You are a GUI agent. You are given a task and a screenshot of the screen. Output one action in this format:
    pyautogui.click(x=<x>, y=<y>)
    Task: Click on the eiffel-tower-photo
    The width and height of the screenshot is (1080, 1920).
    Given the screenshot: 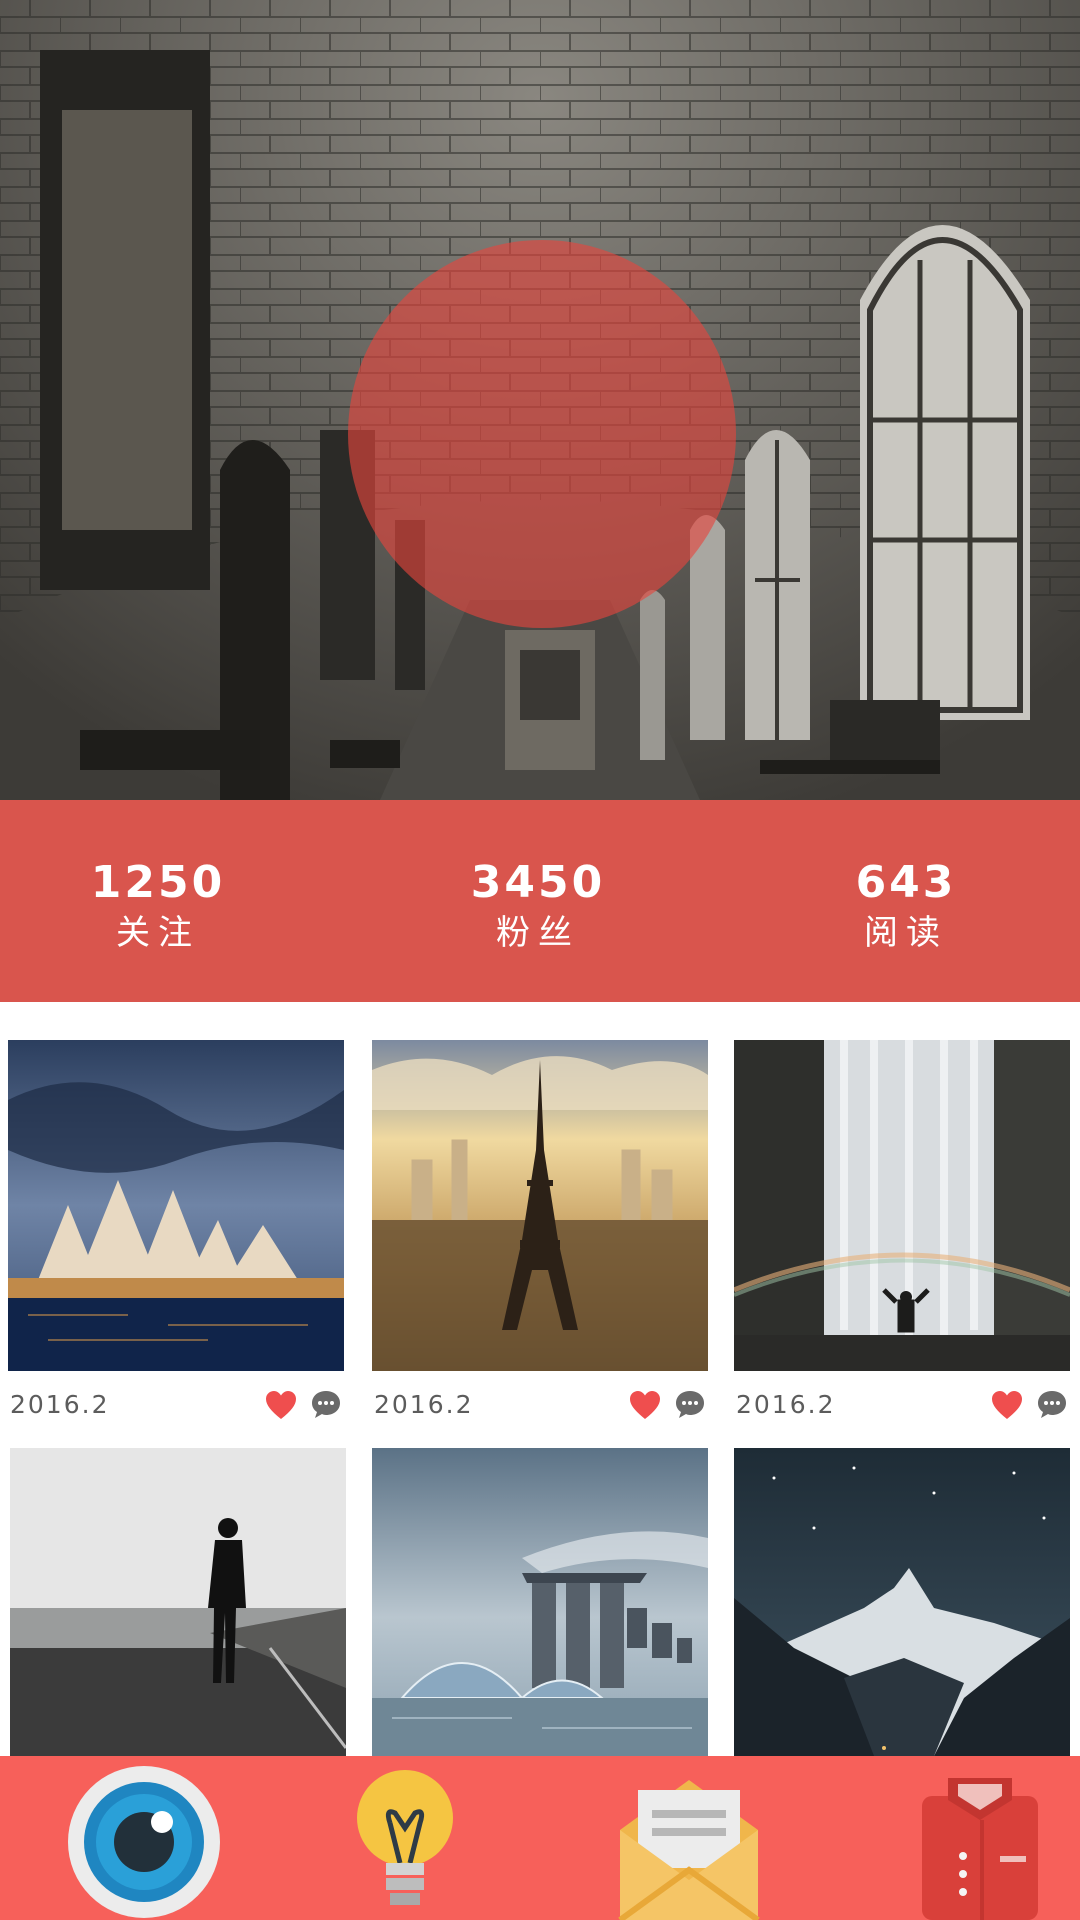 What is the action you would take?
    pyautogui.click(x=540, y=1205)
    